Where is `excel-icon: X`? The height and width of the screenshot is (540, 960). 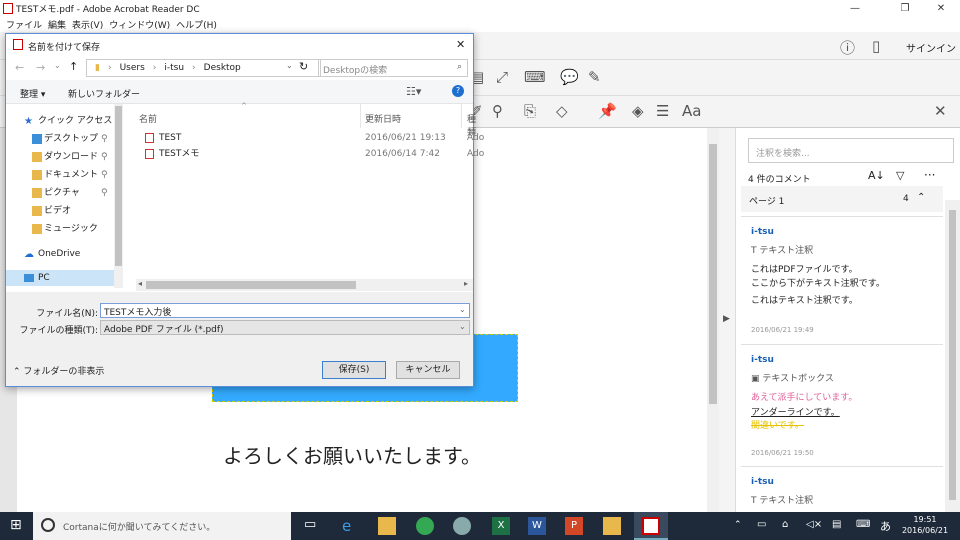 excel-icon: X is located at coordinates (501, 526).